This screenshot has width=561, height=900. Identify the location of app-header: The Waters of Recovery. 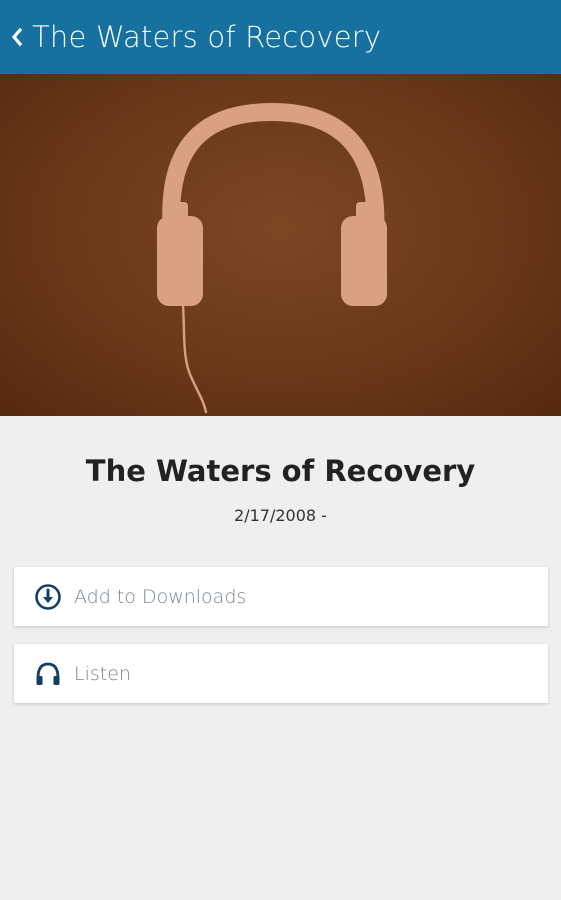
(280, 37).